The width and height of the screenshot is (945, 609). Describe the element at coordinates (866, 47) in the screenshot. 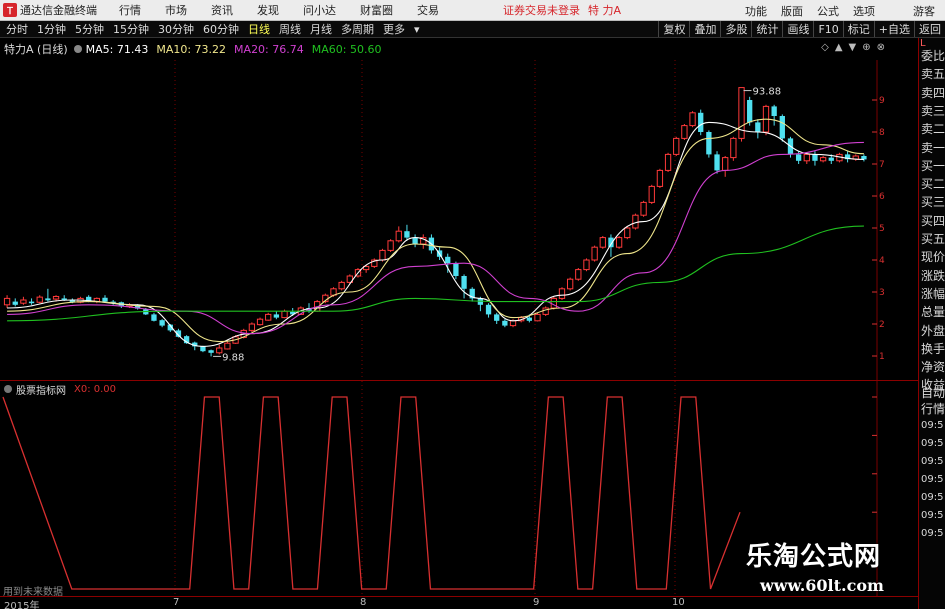

I see `zoom-in-icon: ⊕` at that location.